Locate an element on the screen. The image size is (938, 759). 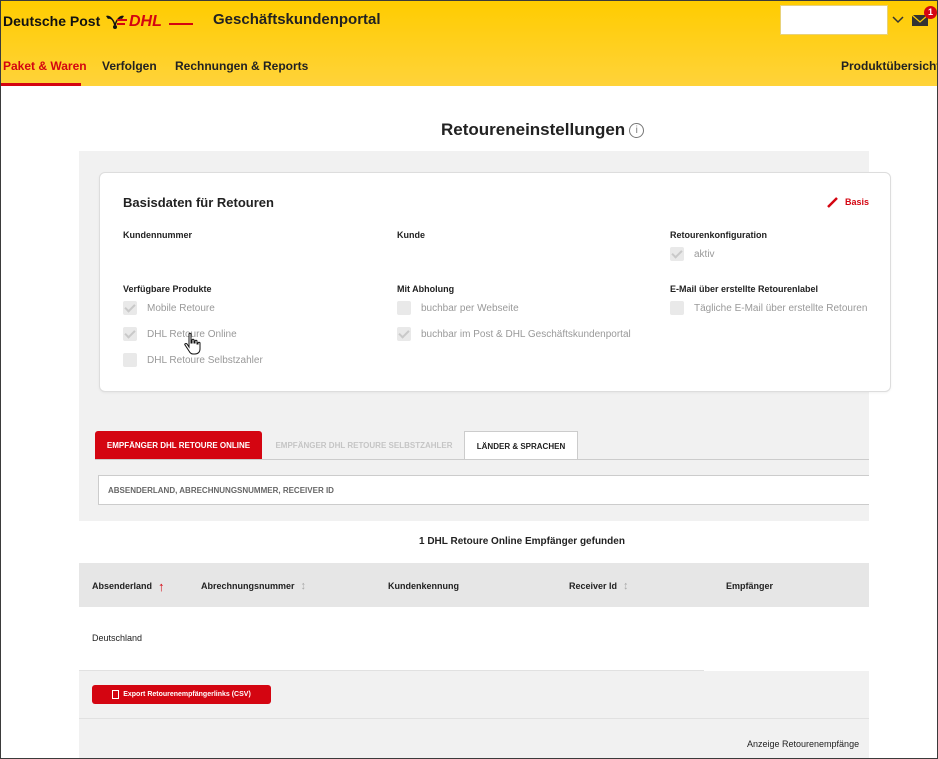
export-csv-button: Export Retourenempfängerlinks (CSV) is located at coordinates (181, 694).